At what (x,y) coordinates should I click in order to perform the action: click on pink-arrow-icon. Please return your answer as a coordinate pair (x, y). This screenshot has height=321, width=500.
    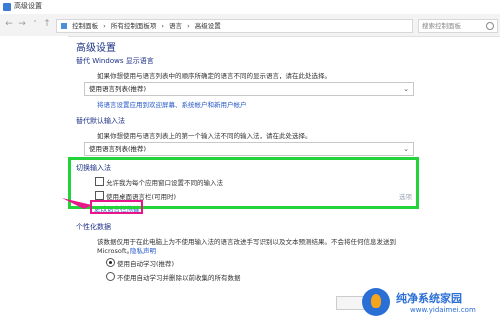
    Looking at the image, I should click on (77, 203).